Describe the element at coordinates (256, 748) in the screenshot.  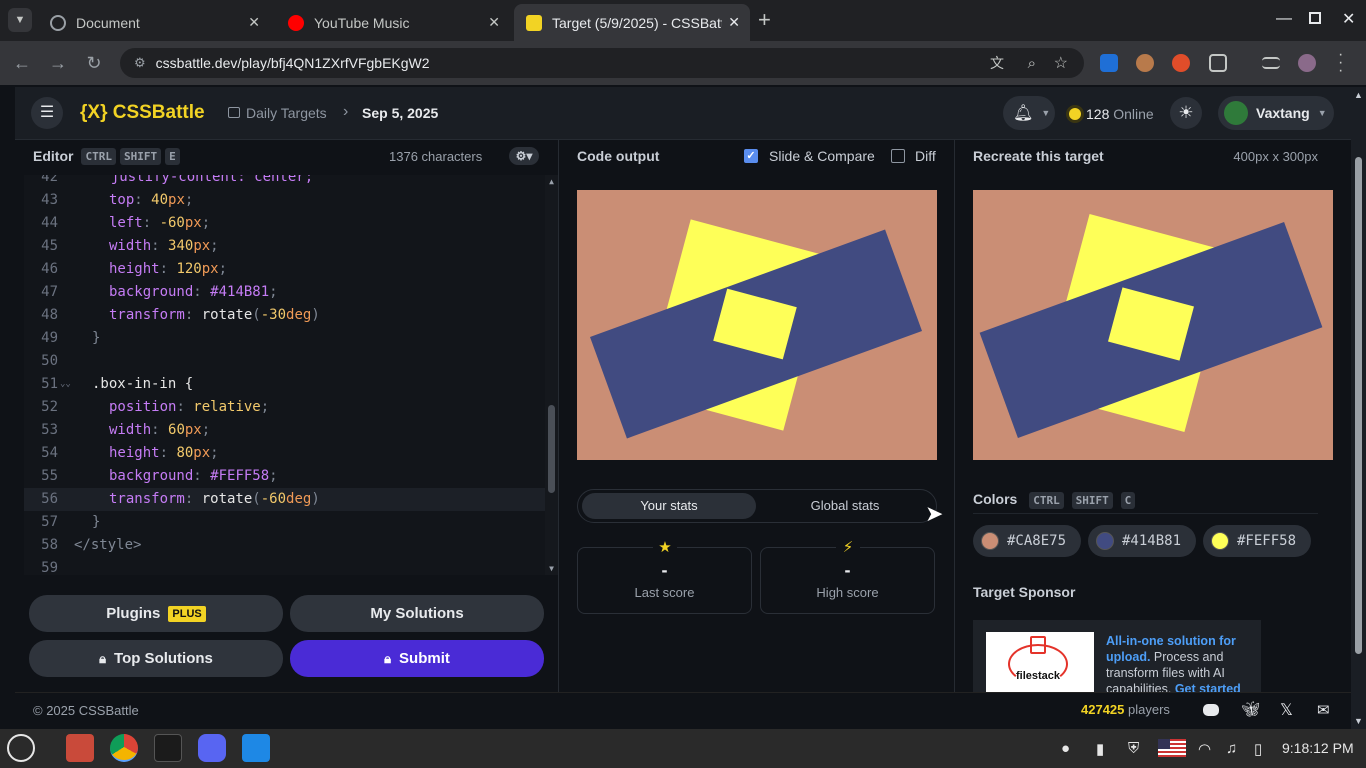
I see `vscode-icon` at that location.